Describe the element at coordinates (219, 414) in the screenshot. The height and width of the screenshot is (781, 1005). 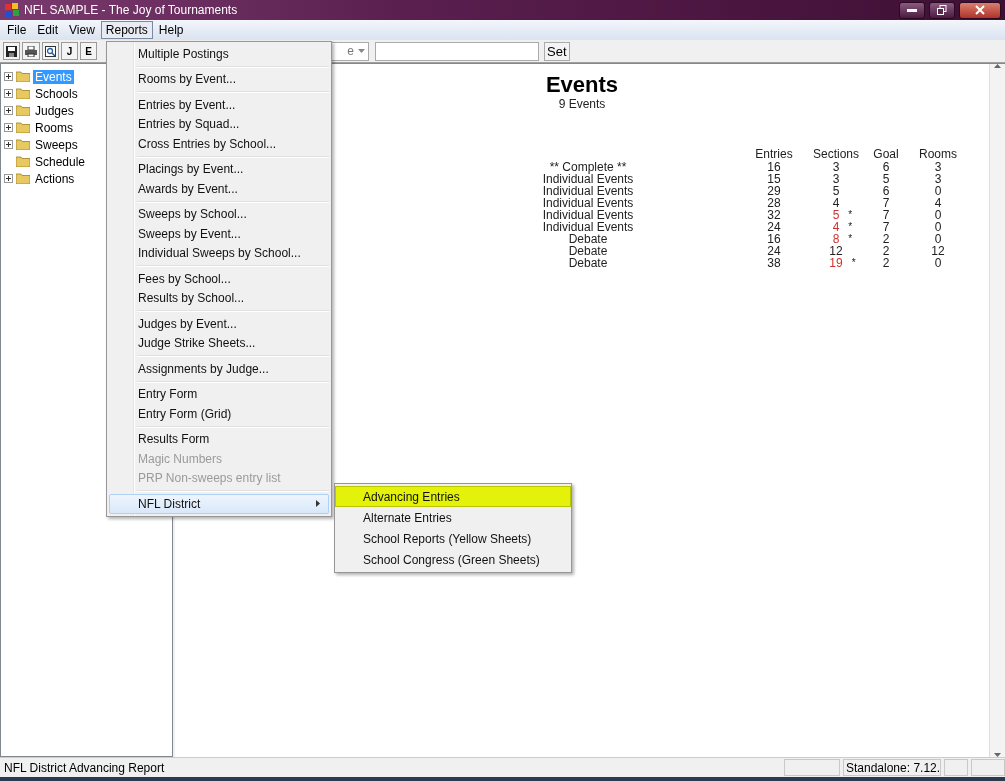
I see `menu-item: Entry Form (Grid)` at that location.